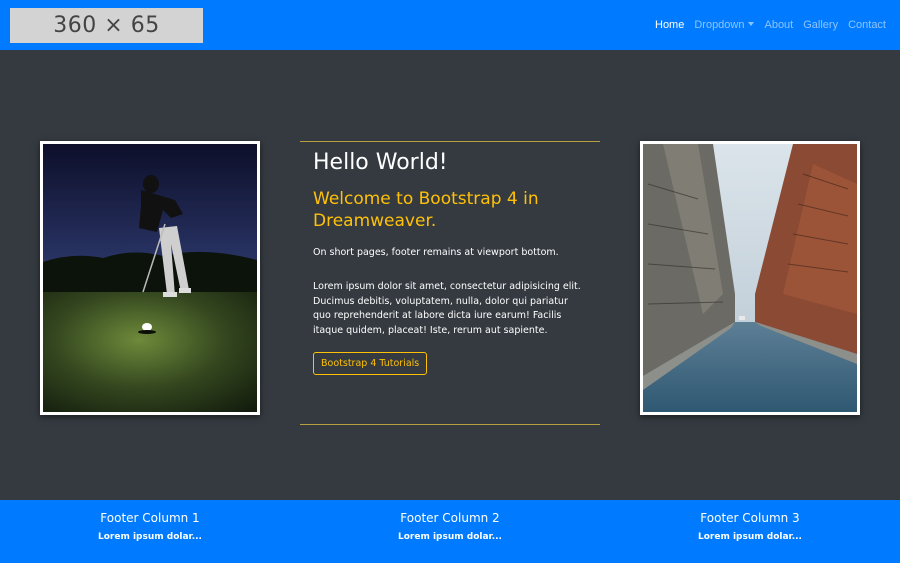 Image resolution: width=900 pixels, height=563 pixels. What do you see at coordinates (426, 210) in the screenshot?
I see `page-subtitle: Welcome to Bootstrap 4 in Dreamweaver.` at bounding box center [426, 210].